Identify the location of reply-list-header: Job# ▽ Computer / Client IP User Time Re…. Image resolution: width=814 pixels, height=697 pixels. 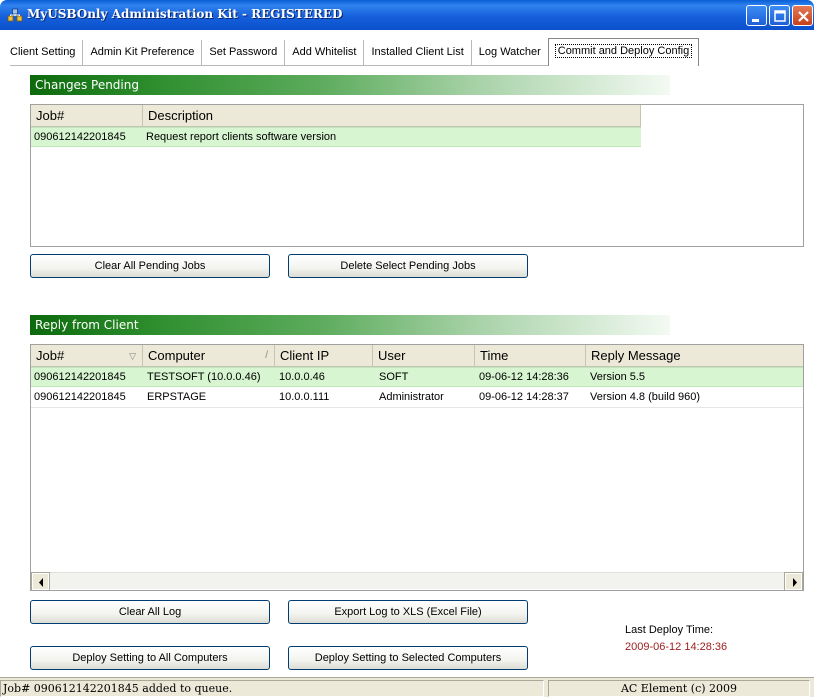
(417, 356).